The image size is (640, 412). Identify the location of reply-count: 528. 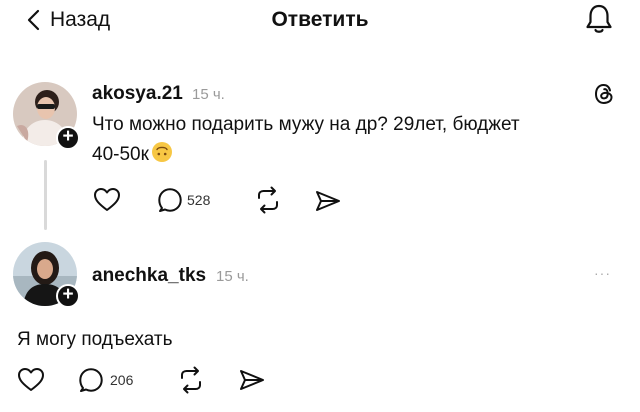
(199, 200).